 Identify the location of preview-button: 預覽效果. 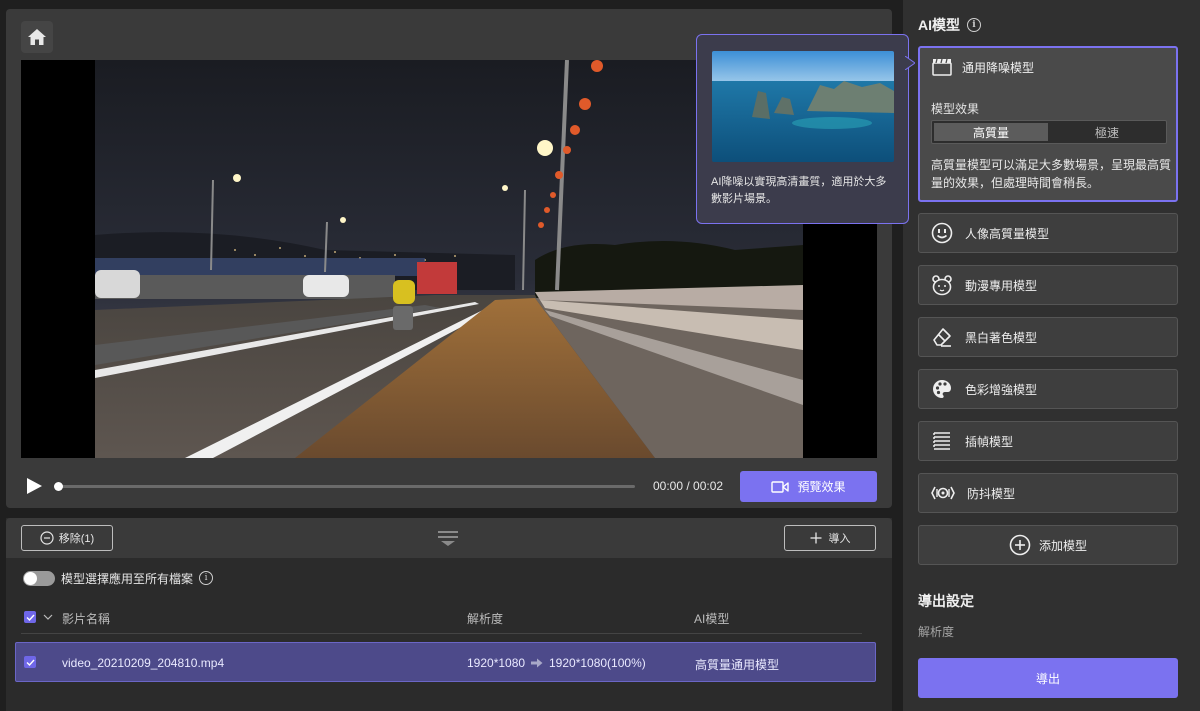
(808, 486).